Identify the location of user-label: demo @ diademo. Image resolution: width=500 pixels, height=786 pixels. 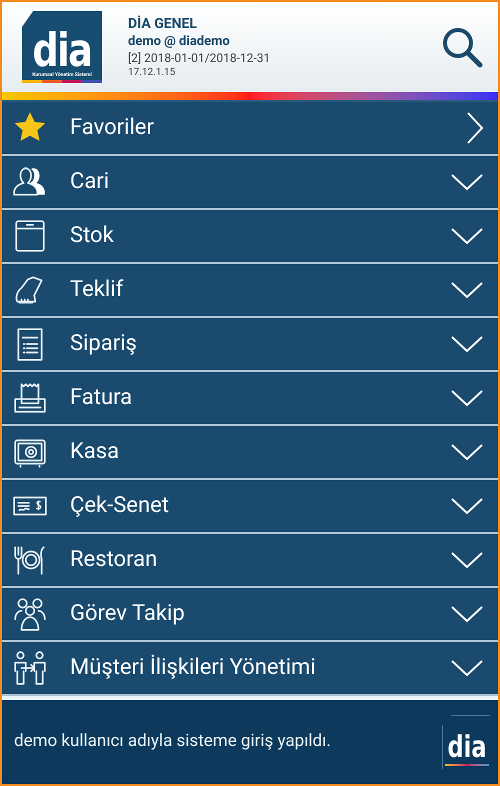
(179, 41).